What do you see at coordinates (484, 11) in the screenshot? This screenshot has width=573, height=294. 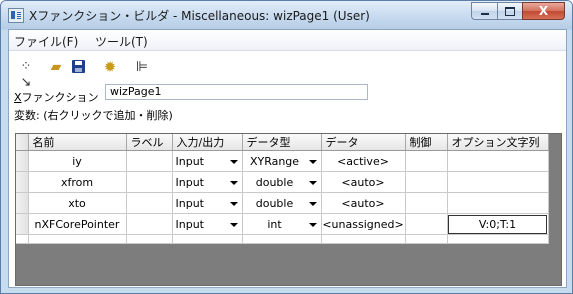 I see `minimize-button` at bounding box center [484, 11].